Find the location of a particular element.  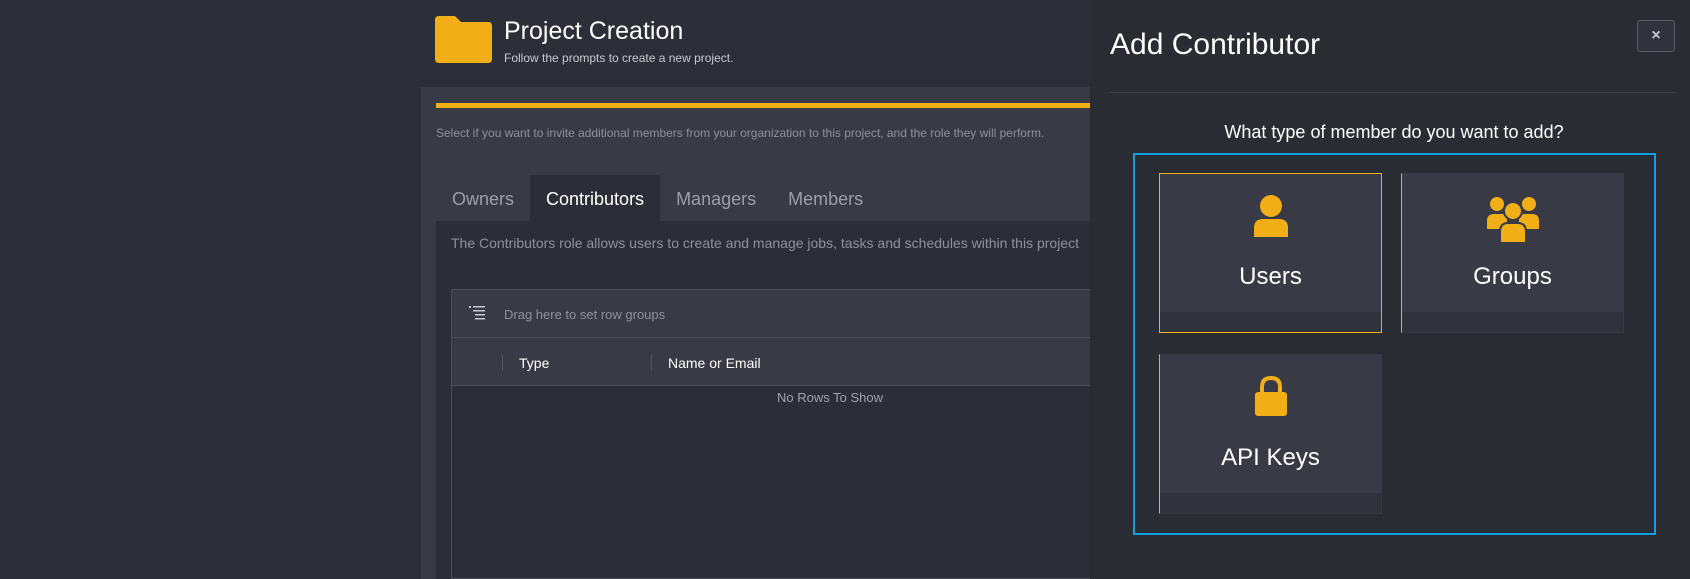

row-group-icon is located at coordinates (477, 313).